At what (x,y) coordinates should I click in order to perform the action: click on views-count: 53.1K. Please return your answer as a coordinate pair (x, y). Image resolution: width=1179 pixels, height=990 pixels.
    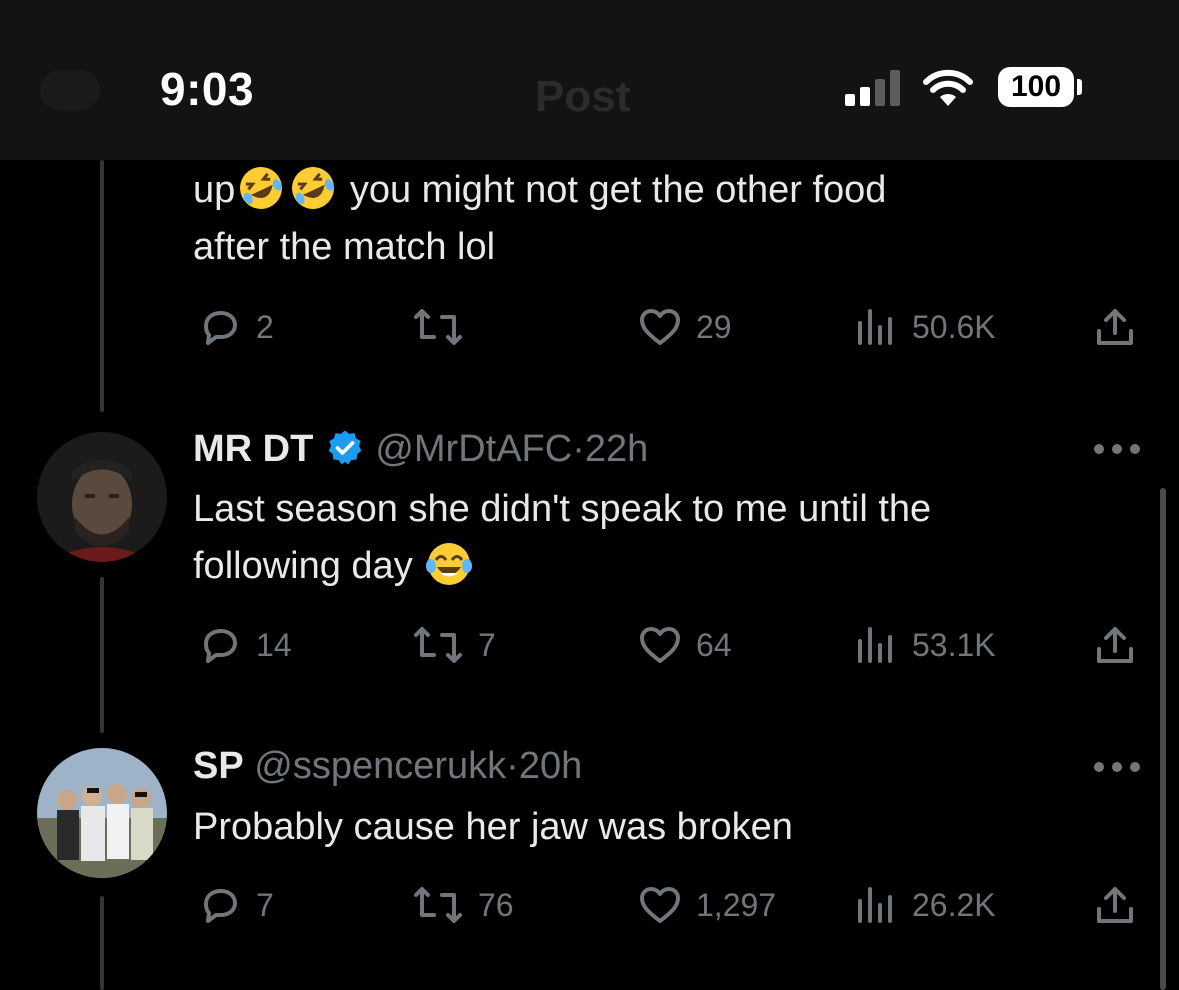
    Looking at the image, I should click on (954, 644).